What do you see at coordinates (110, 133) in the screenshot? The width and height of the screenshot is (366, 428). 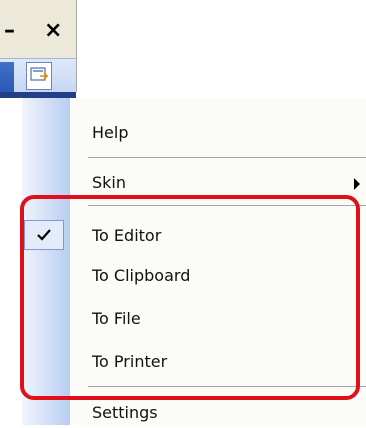 I see `menu-item-help: Help` at bounding box center [110, 133].